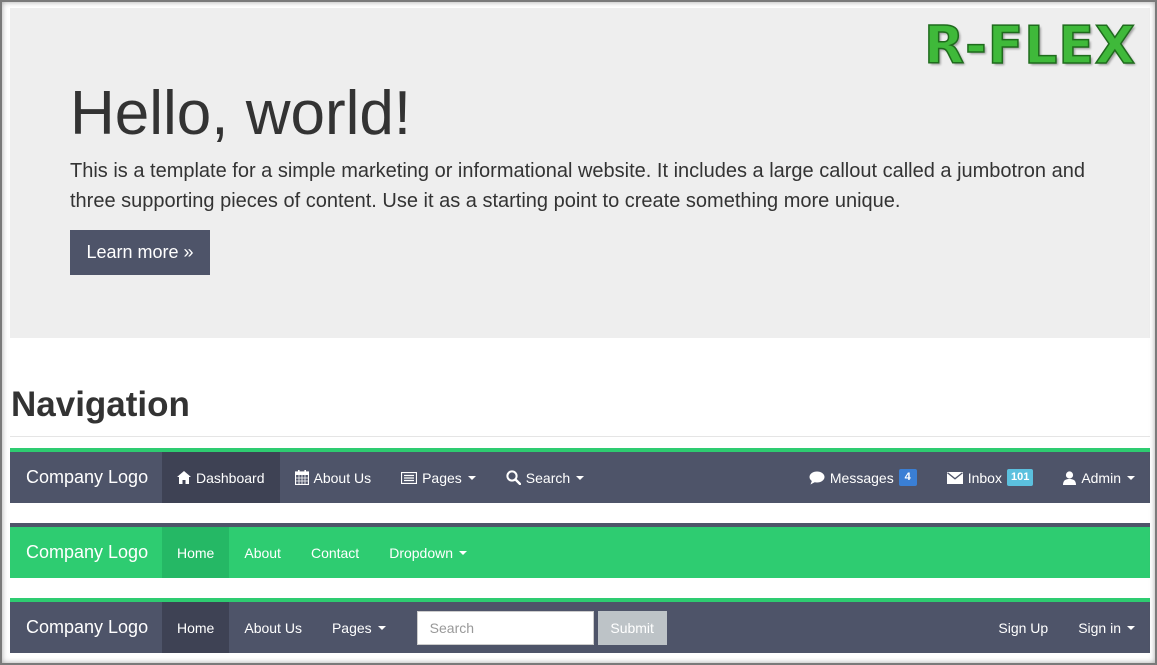 This screenshot has width=1157, height=665. I want to click on nav-item-admin: Admin, so click(1099, 477).